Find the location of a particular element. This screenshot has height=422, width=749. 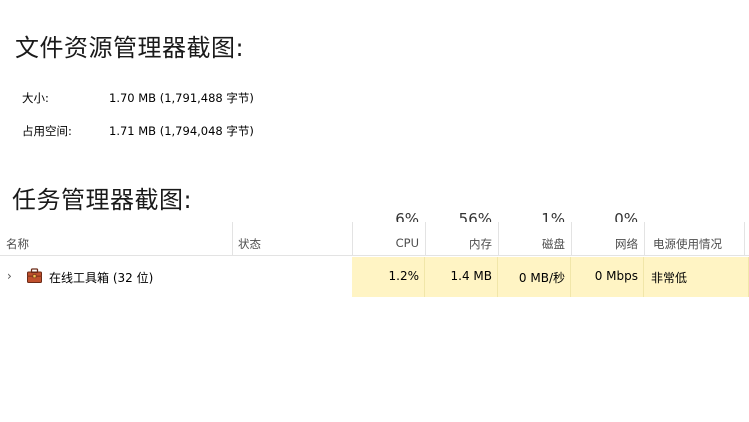

column-header-power: 电源使用情况 is located at coordinates (687, 244).